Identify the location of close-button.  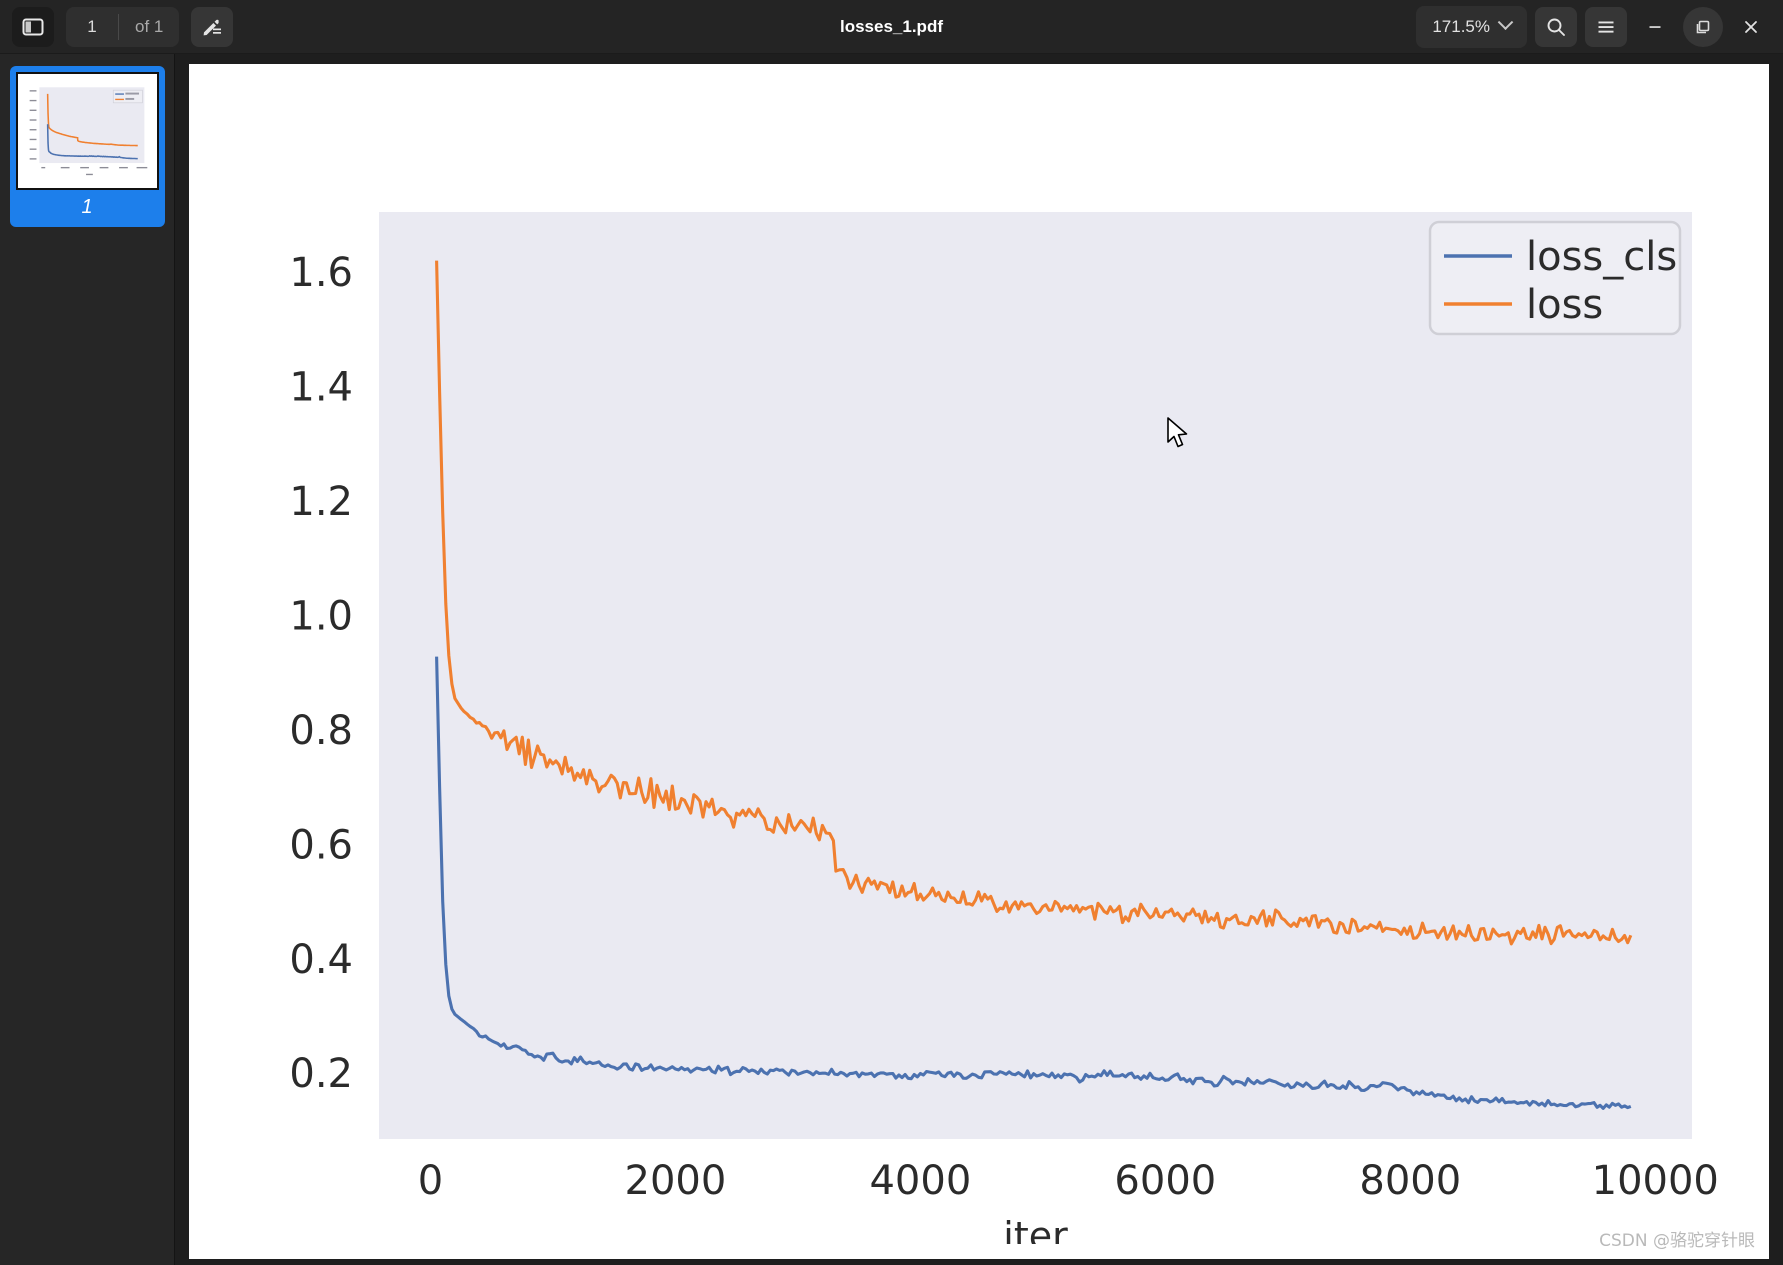
(1751, 27).